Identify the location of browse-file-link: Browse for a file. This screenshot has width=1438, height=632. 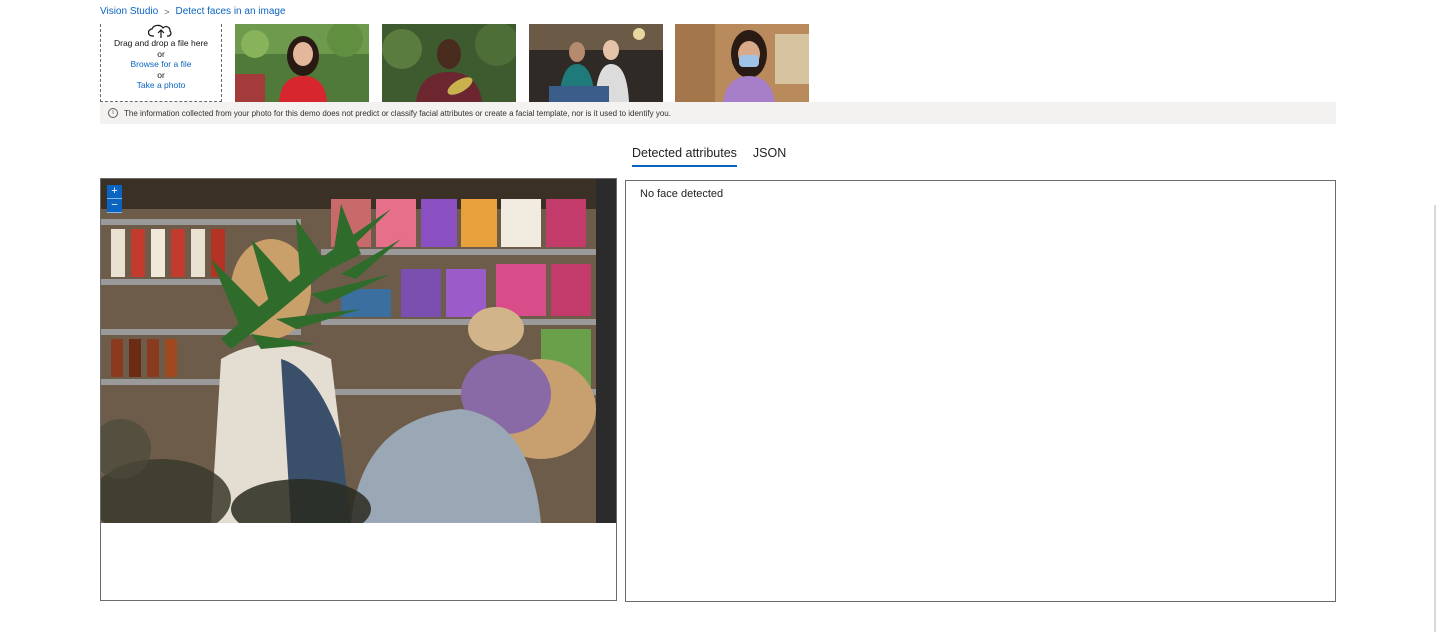
(161, 64).